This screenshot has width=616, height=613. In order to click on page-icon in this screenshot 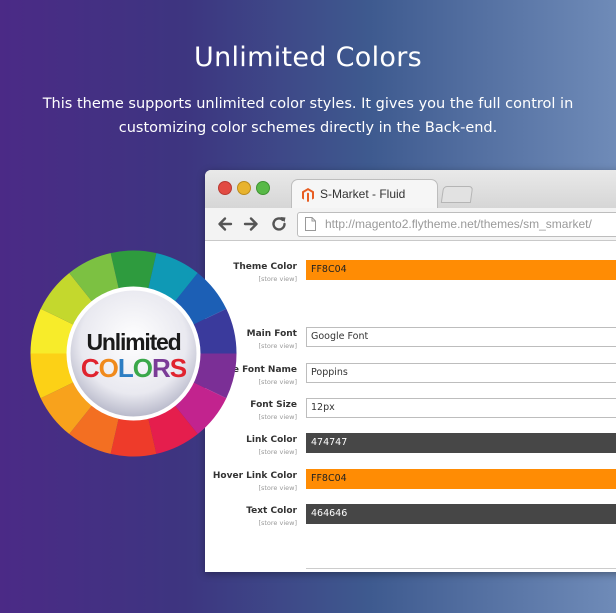, I will do `click(310, 224)`.